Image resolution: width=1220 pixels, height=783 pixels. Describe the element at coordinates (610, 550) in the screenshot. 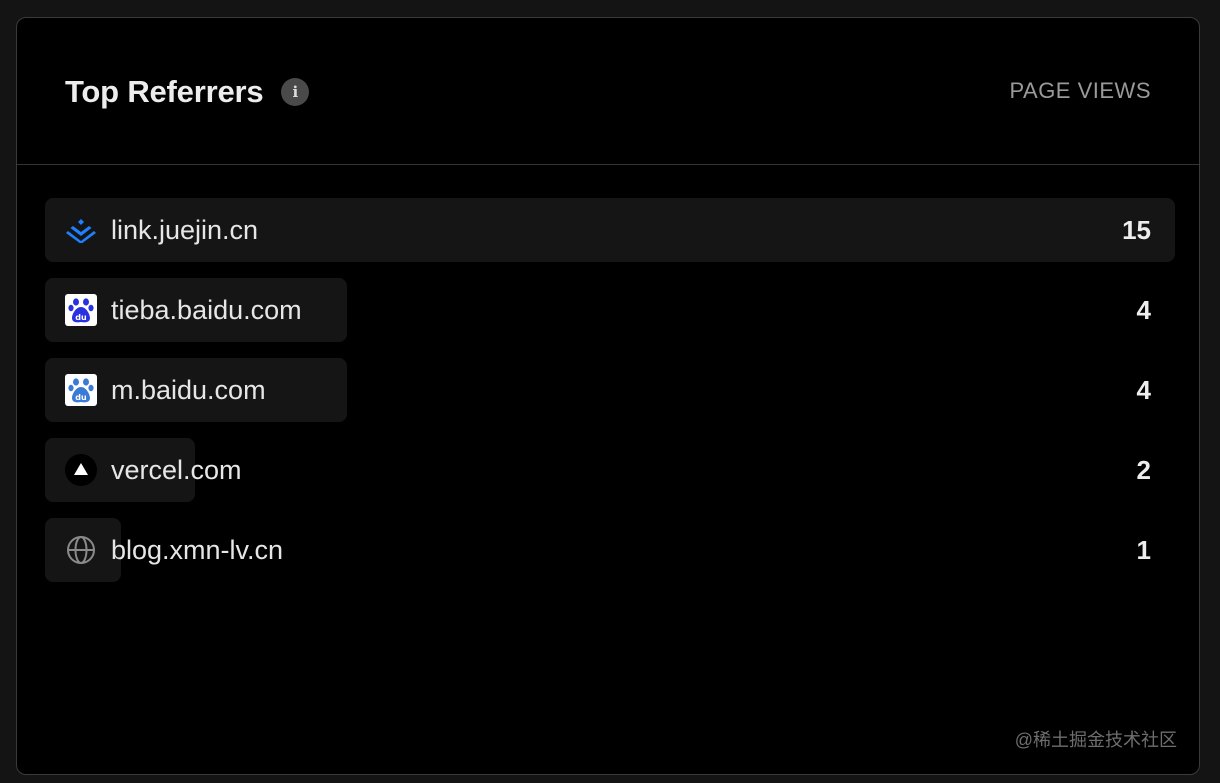

I see `referrer-row: blog.xmn-lv.cn 1` at that location.